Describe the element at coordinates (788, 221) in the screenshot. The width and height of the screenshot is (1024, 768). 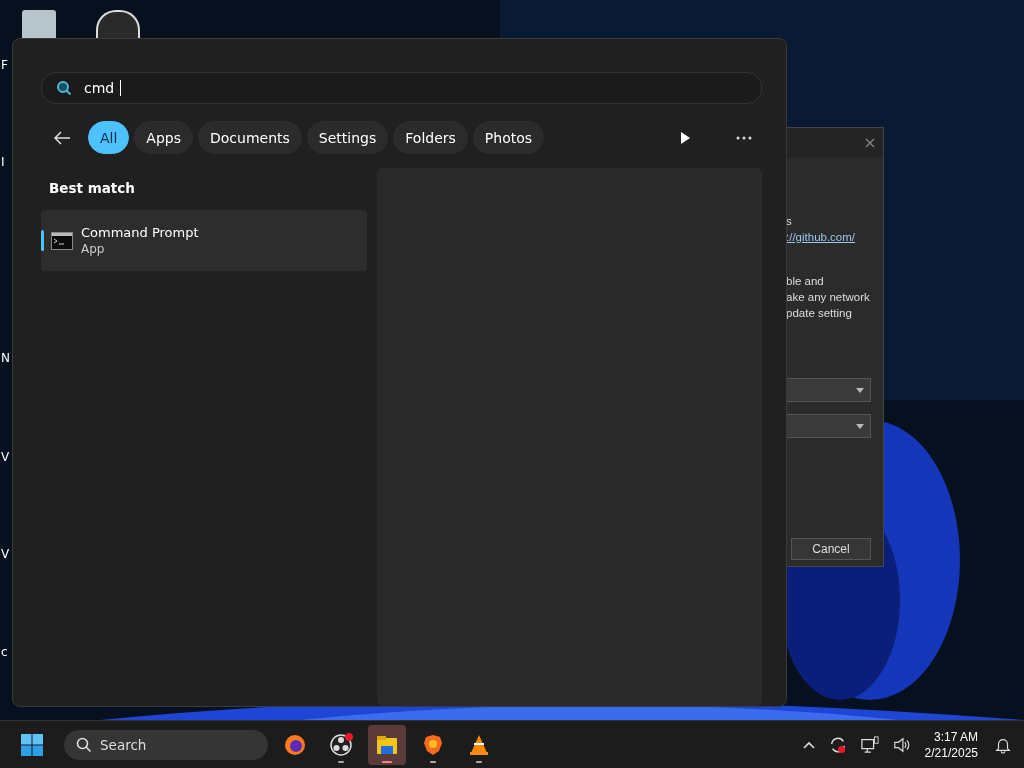
I see `dialog-text: s` at that location.